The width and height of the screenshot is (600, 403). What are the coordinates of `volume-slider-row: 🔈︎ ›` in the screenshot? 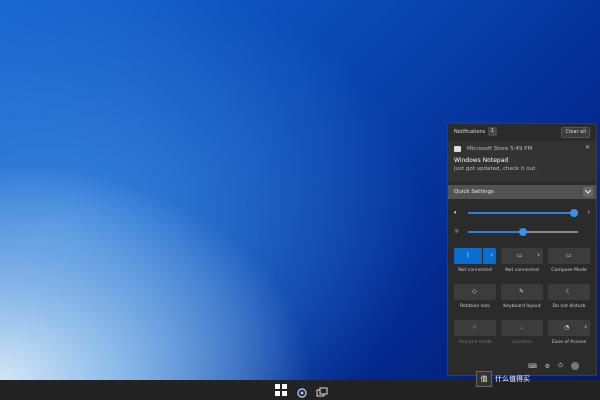 It's located at (522, 213).